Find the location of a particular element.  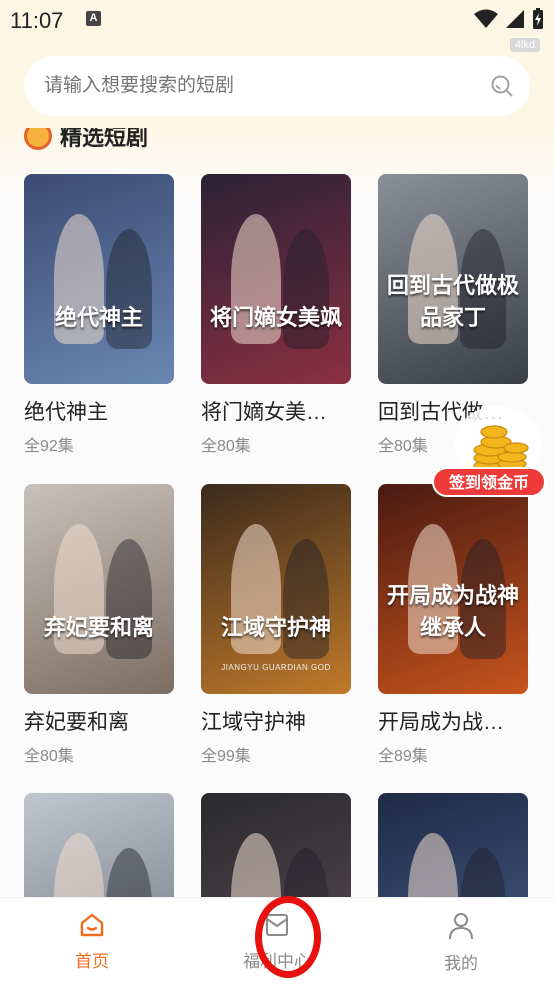

drama-episode-count: 全89集 is located at coordinates (403, 756).